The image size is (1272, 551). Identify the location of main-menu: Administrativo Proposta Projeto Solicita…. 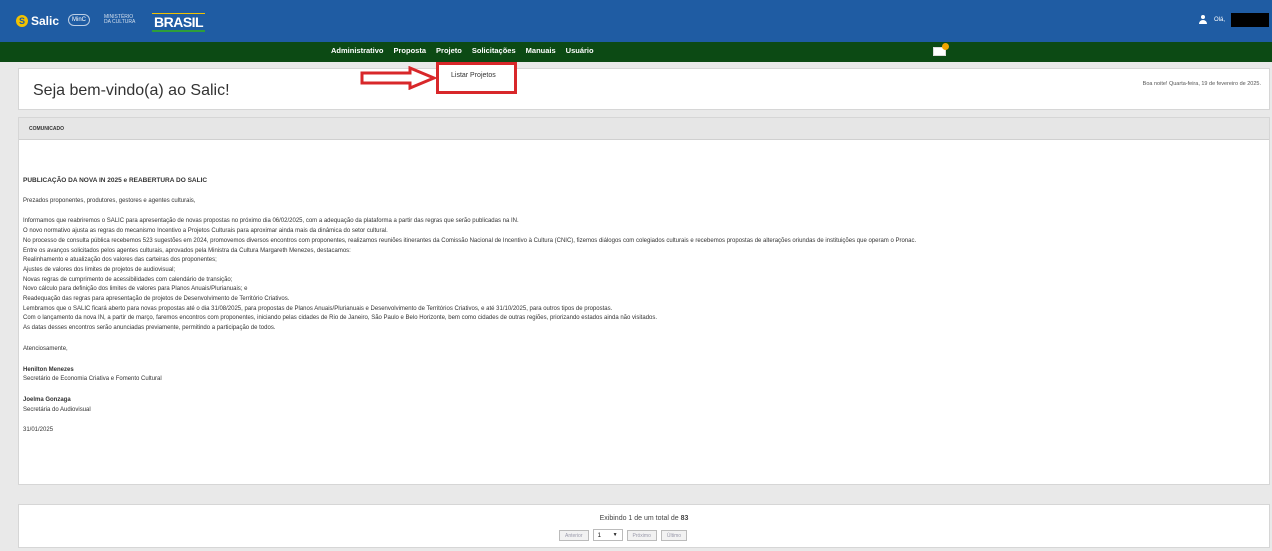
(462, 50).